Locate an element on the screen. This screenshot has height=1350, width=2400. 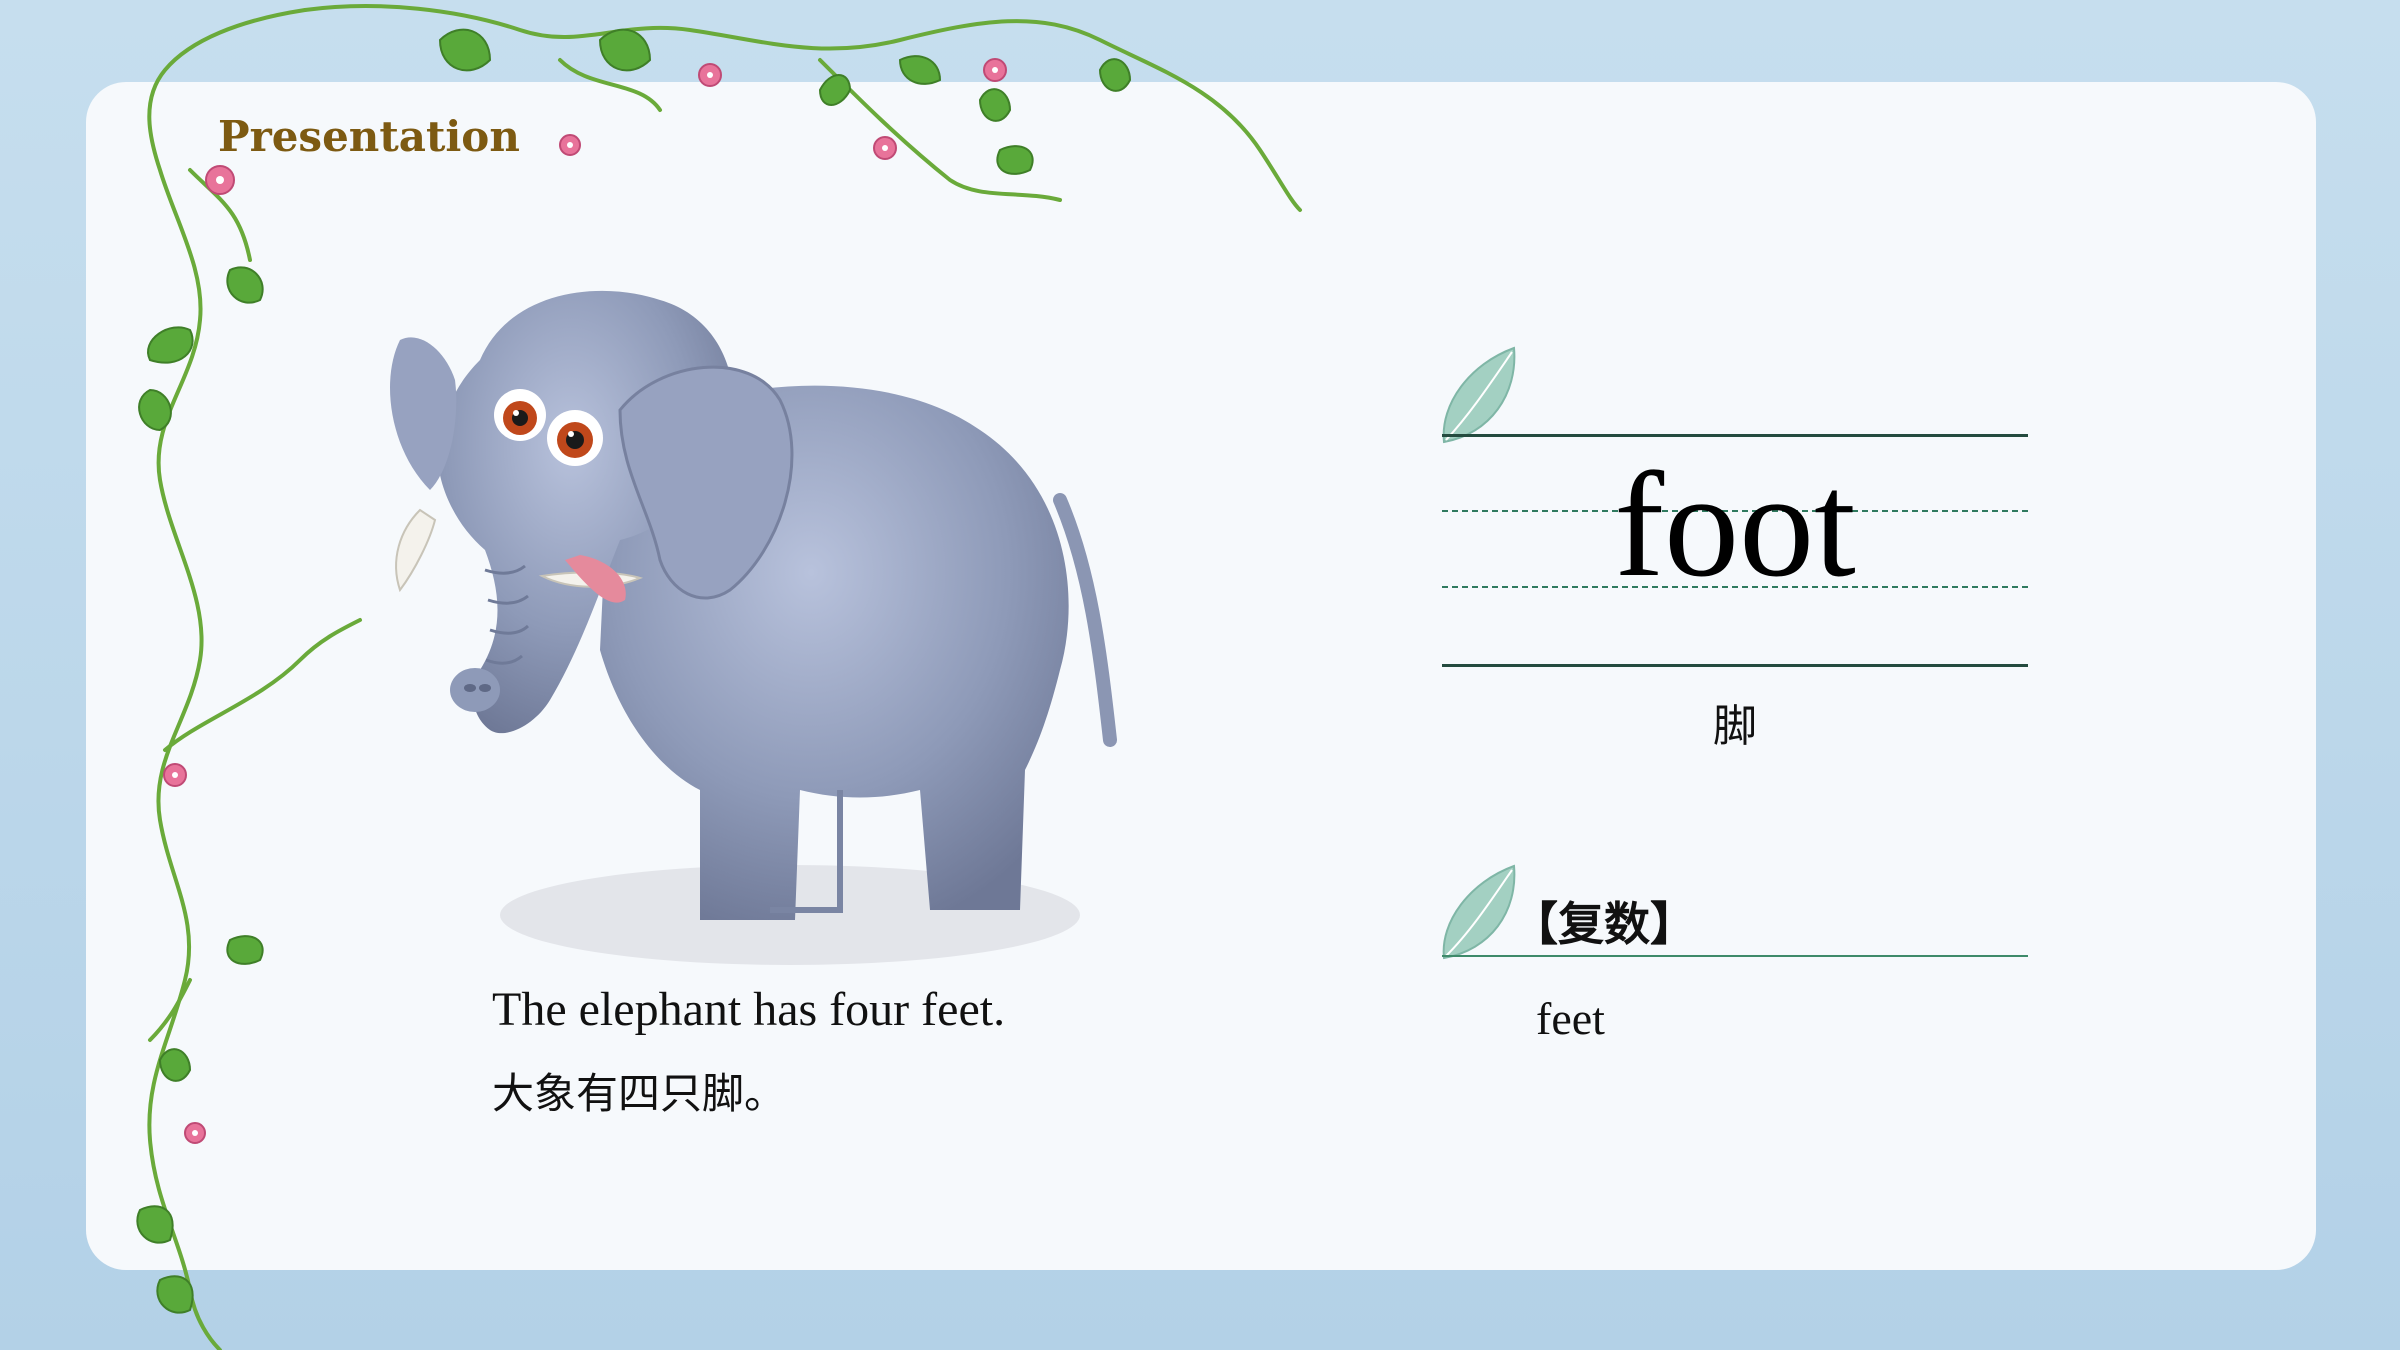
plural-value: feet is located at coordinates (1570, 1018).